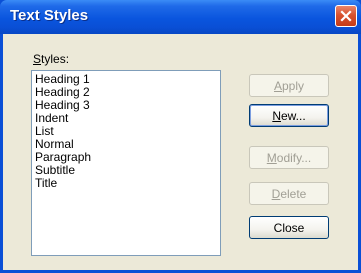 This screenshot has height=273, width=361. I want to click on close-x-icon, so click(346, 16).